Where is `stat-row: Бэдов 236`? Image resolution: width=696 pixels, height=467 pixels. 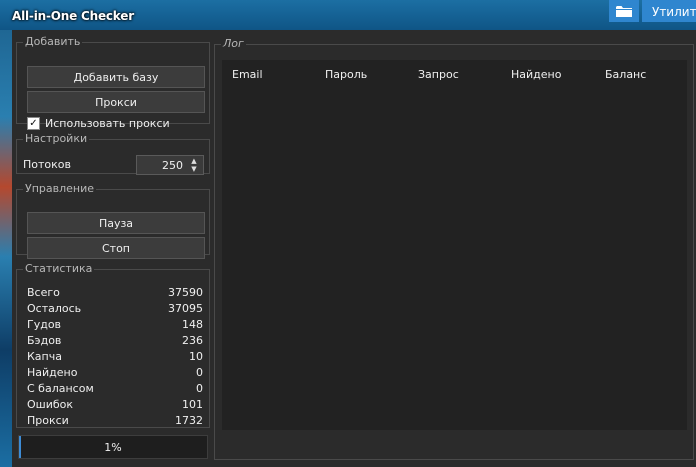 stat-row: Бэдов 236 is located at coordinates (115, 342).